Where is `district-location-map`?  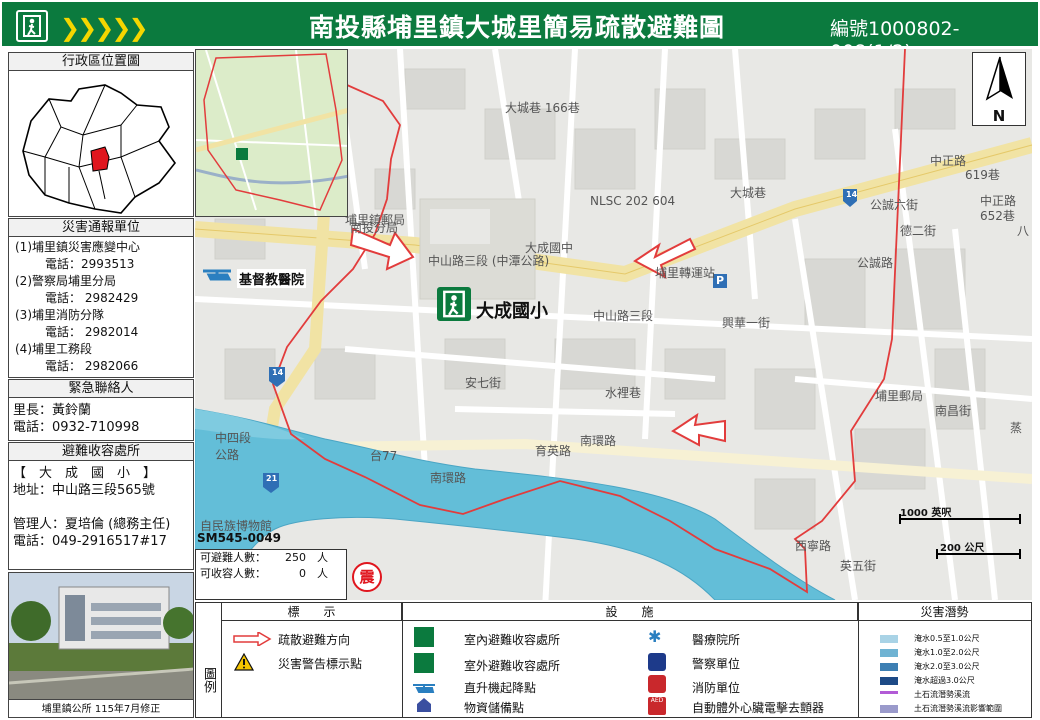
district-location-map is located at coordinates (99, 149).